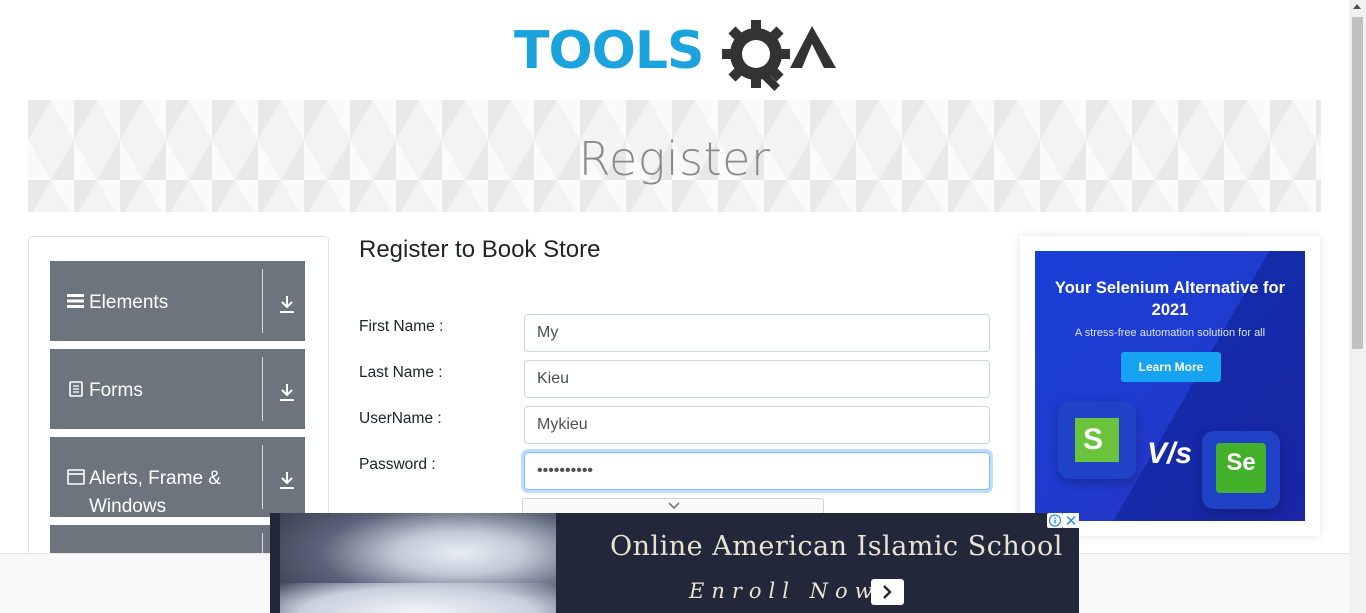 This screenshot has height=613, width=1366. I want to click on ad-cta-text: Enroll Now, so click(784, 591).